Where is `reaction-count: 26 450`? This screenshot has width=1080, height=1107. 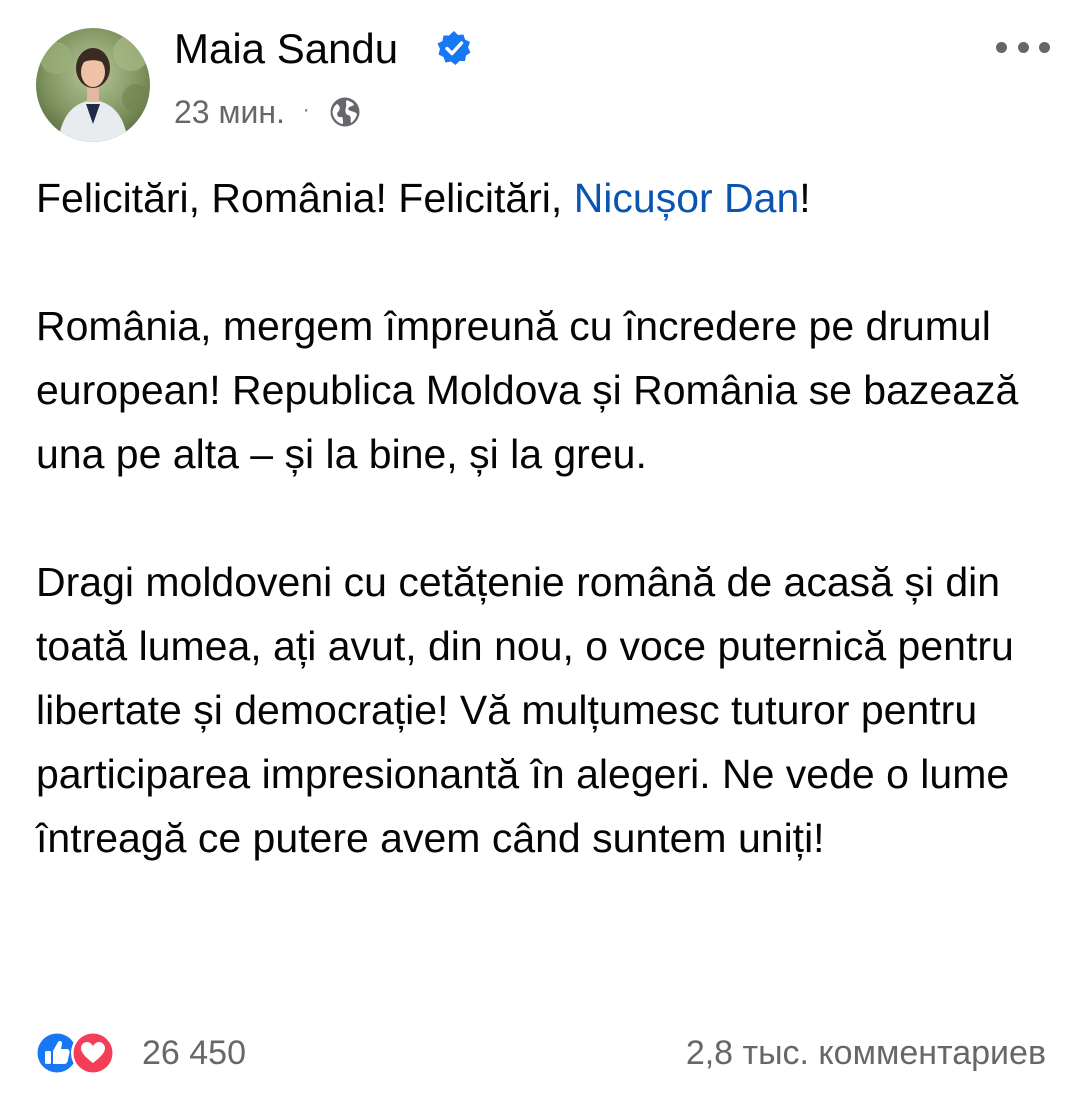 reaction-count: 26 450 is located at coordinates (194, 1052).